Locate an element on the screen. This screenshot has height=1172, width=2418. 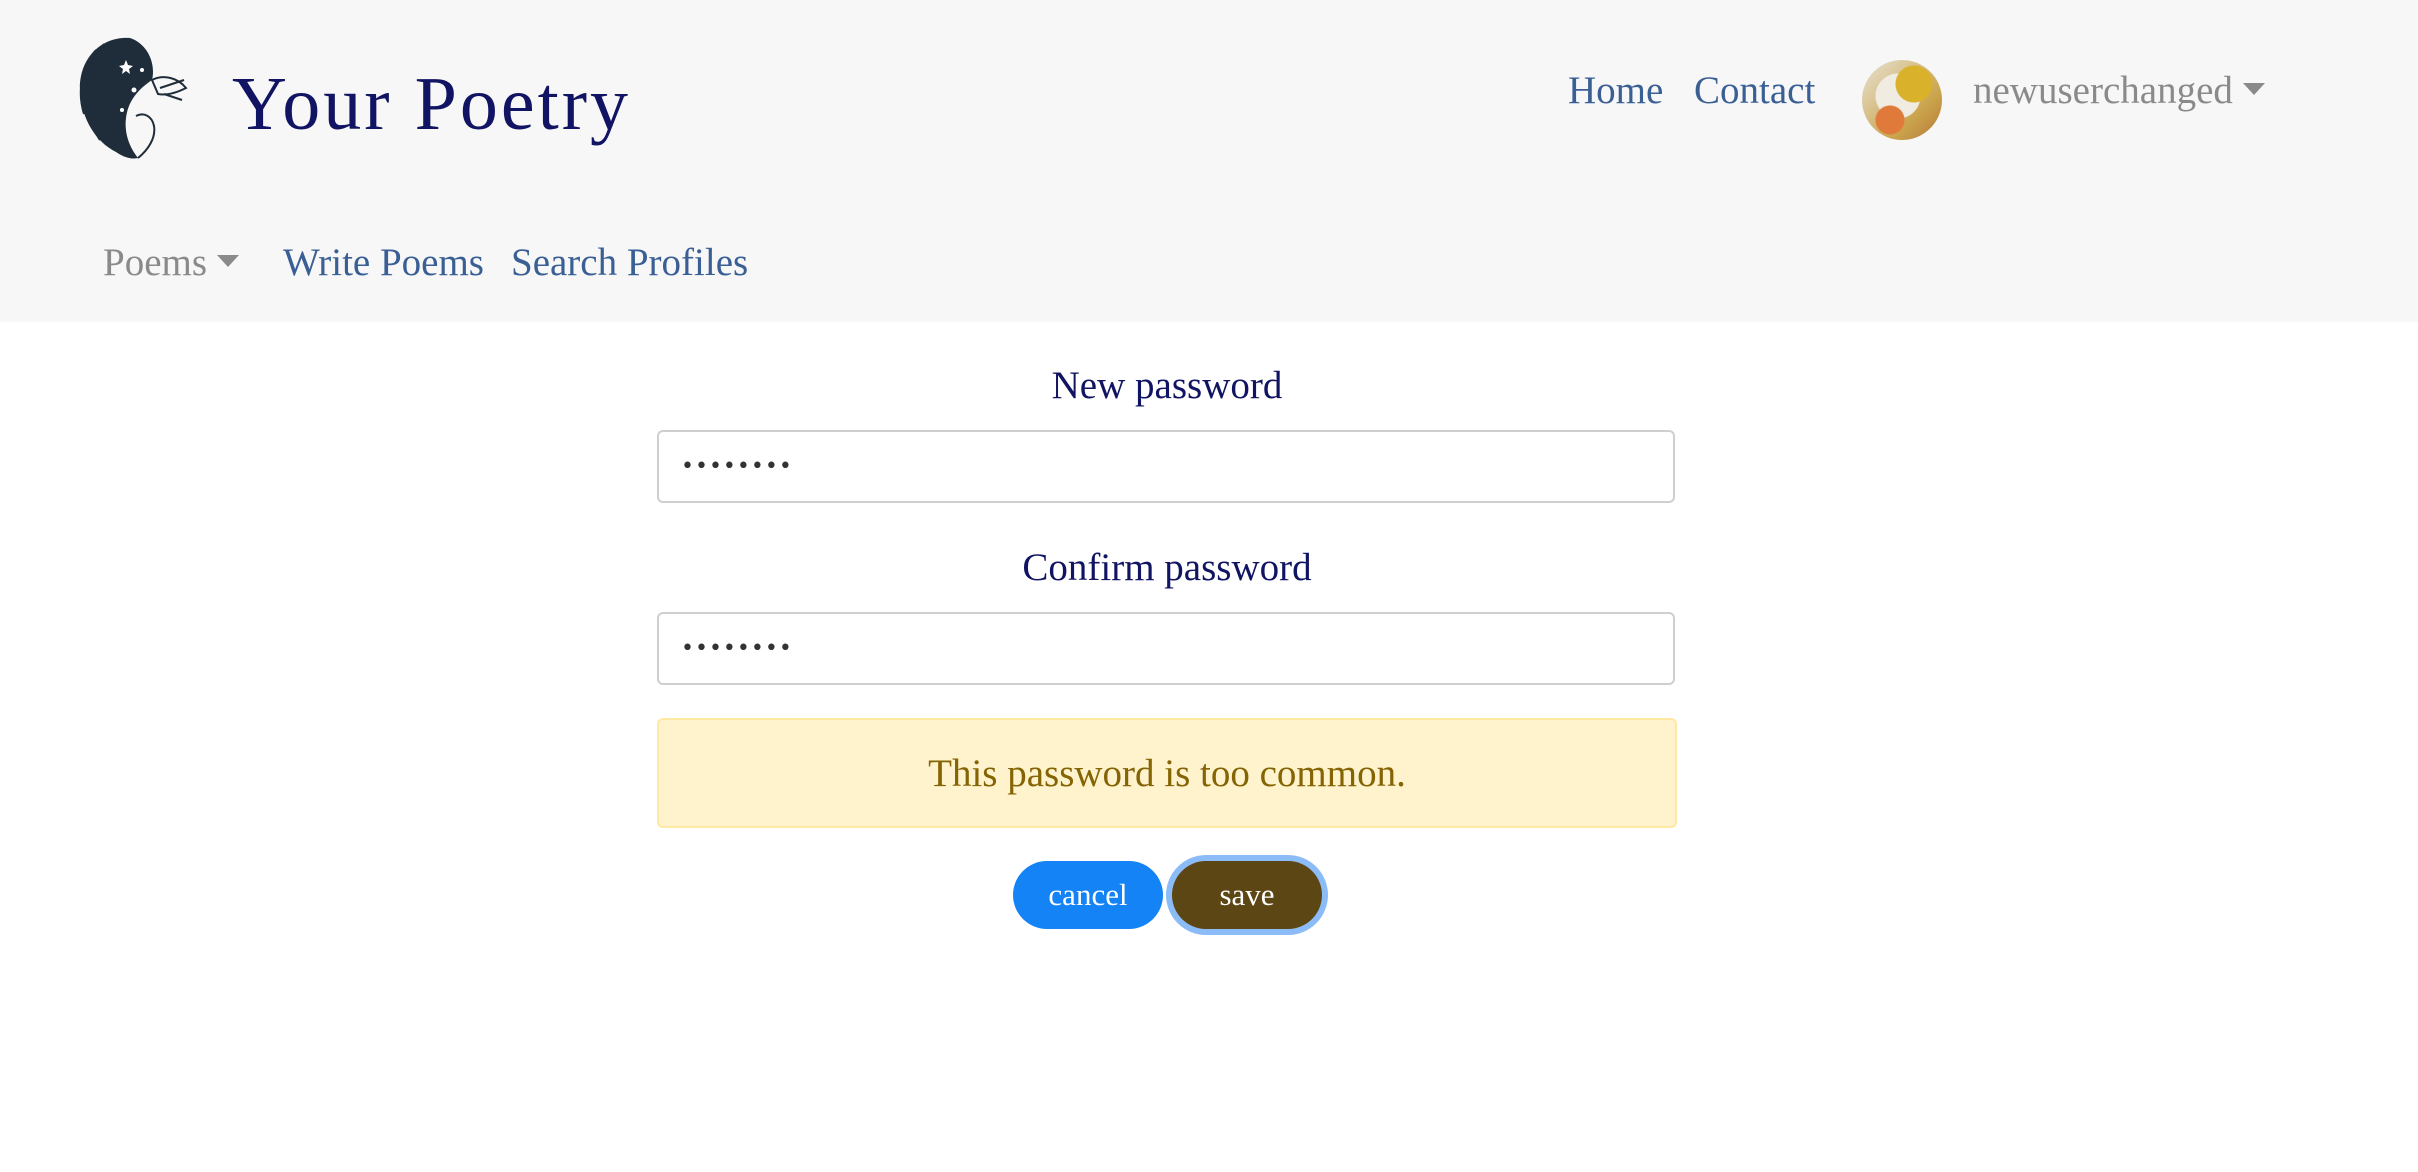
alert-message: This password is too common. is located at coordinates (1167, 773).